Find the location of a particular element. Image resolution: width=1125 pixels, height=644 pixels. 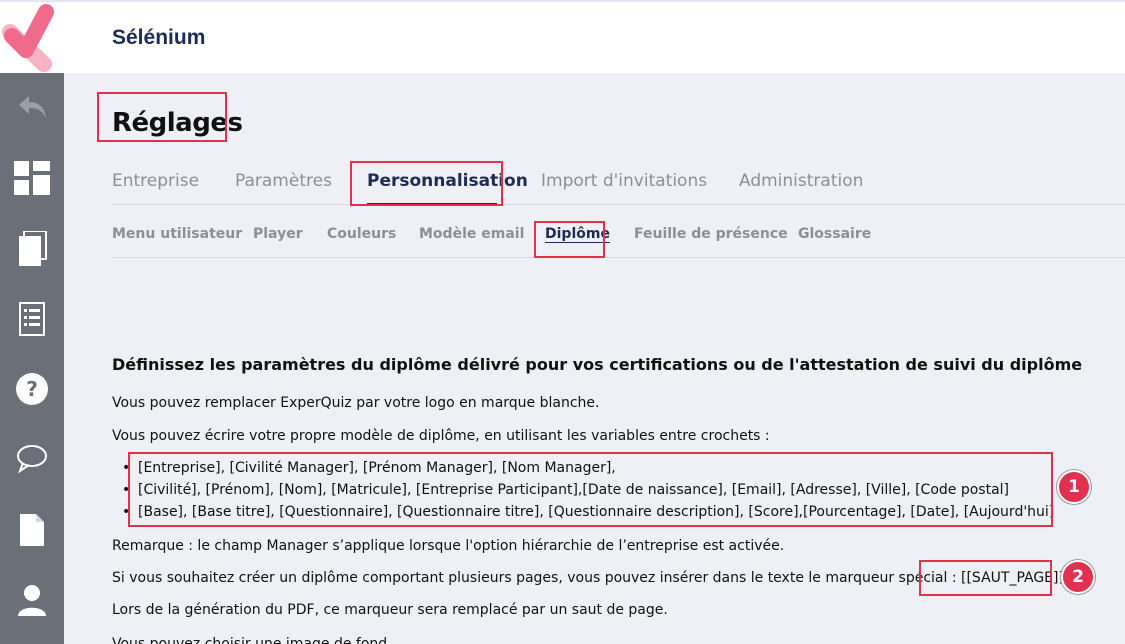

back-arrow-icon is located at coordinates (32, 107).